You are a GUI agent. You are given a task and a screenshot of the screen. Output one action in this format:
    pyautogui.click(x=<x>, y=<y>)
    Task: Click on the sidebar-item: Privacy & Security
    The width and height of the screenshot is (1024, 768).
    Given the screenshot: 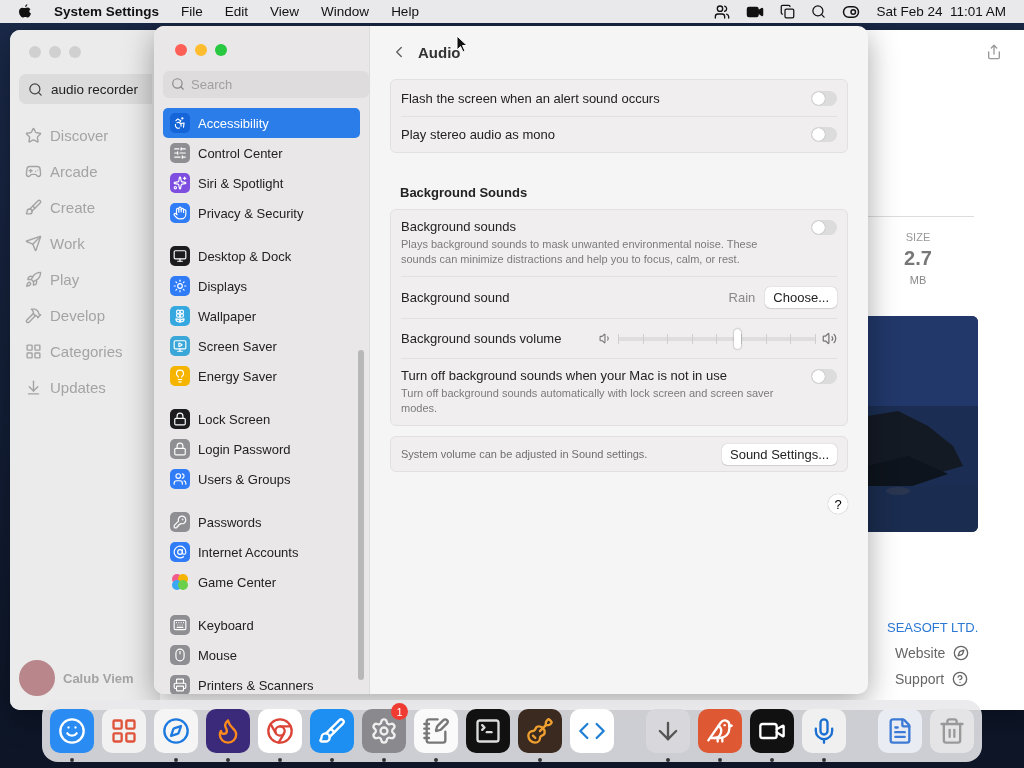 What is the action you would take?
    pyautogui.click(x=261, y=213)
    